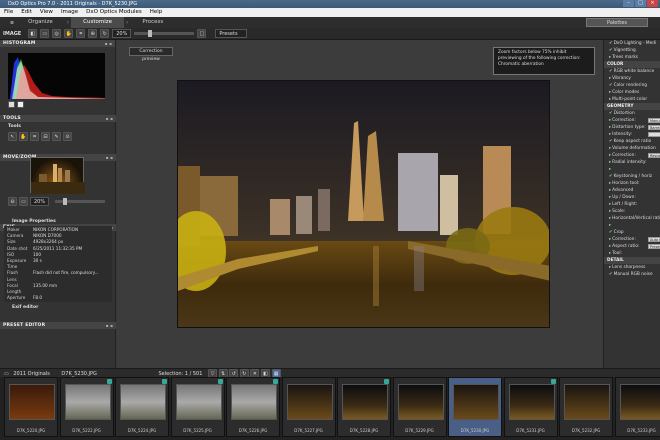 Image resolution: width=660 pixels, height=440 pixels. I want to click on correction-row: ✔RGB white balance, so click(632, 71).